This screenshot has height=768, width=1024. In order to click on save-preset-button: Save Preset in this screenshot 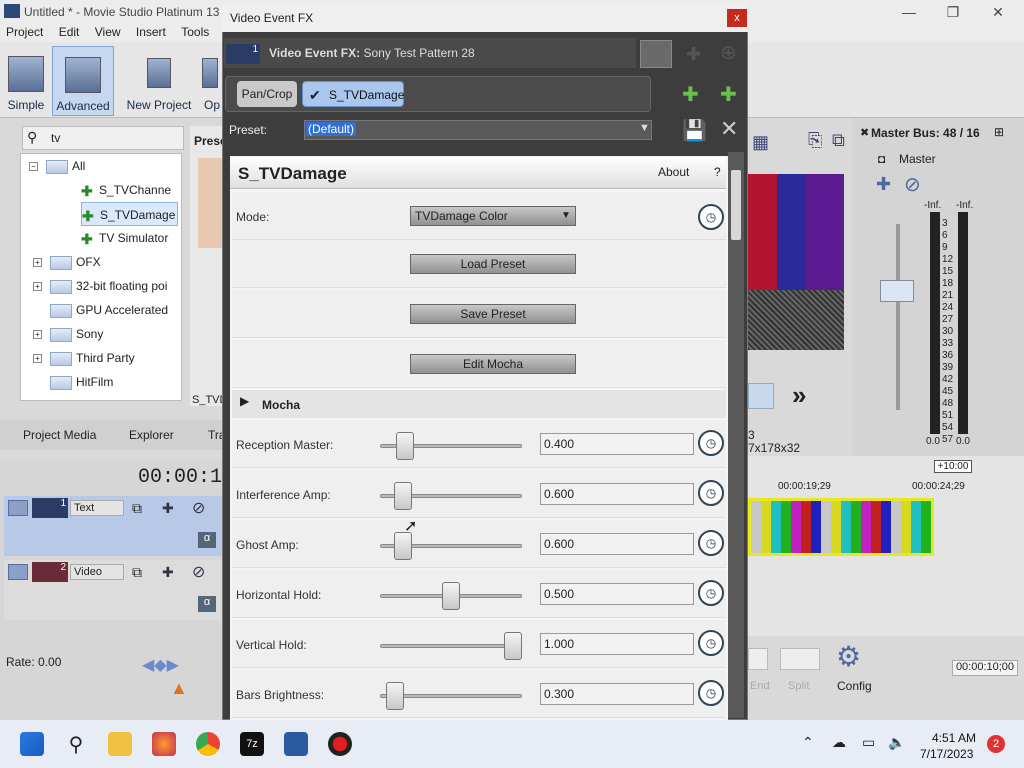, I will do `click(493, 314)`.